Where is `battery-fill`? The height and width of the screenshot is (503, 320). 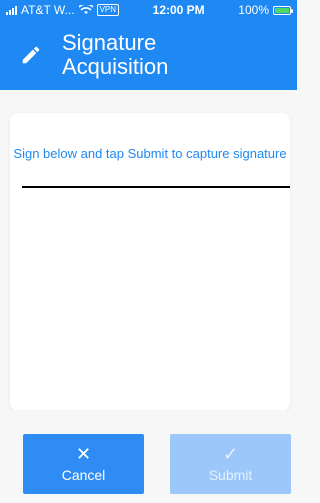
battery-fill is located at coordinates (282, 10).